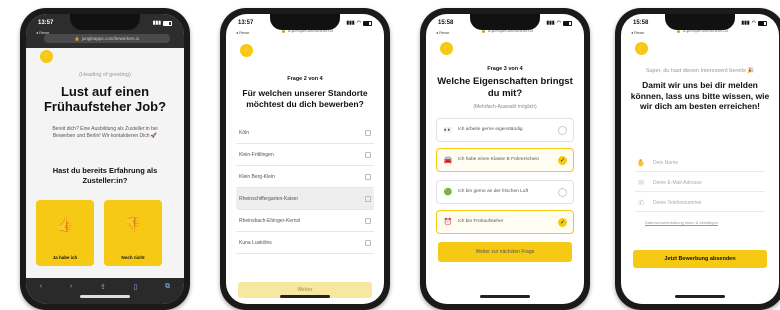  Describe the element at coordinates (136, 287) in the screenshot. I see `bookmarks-icon: ▯` at that location.